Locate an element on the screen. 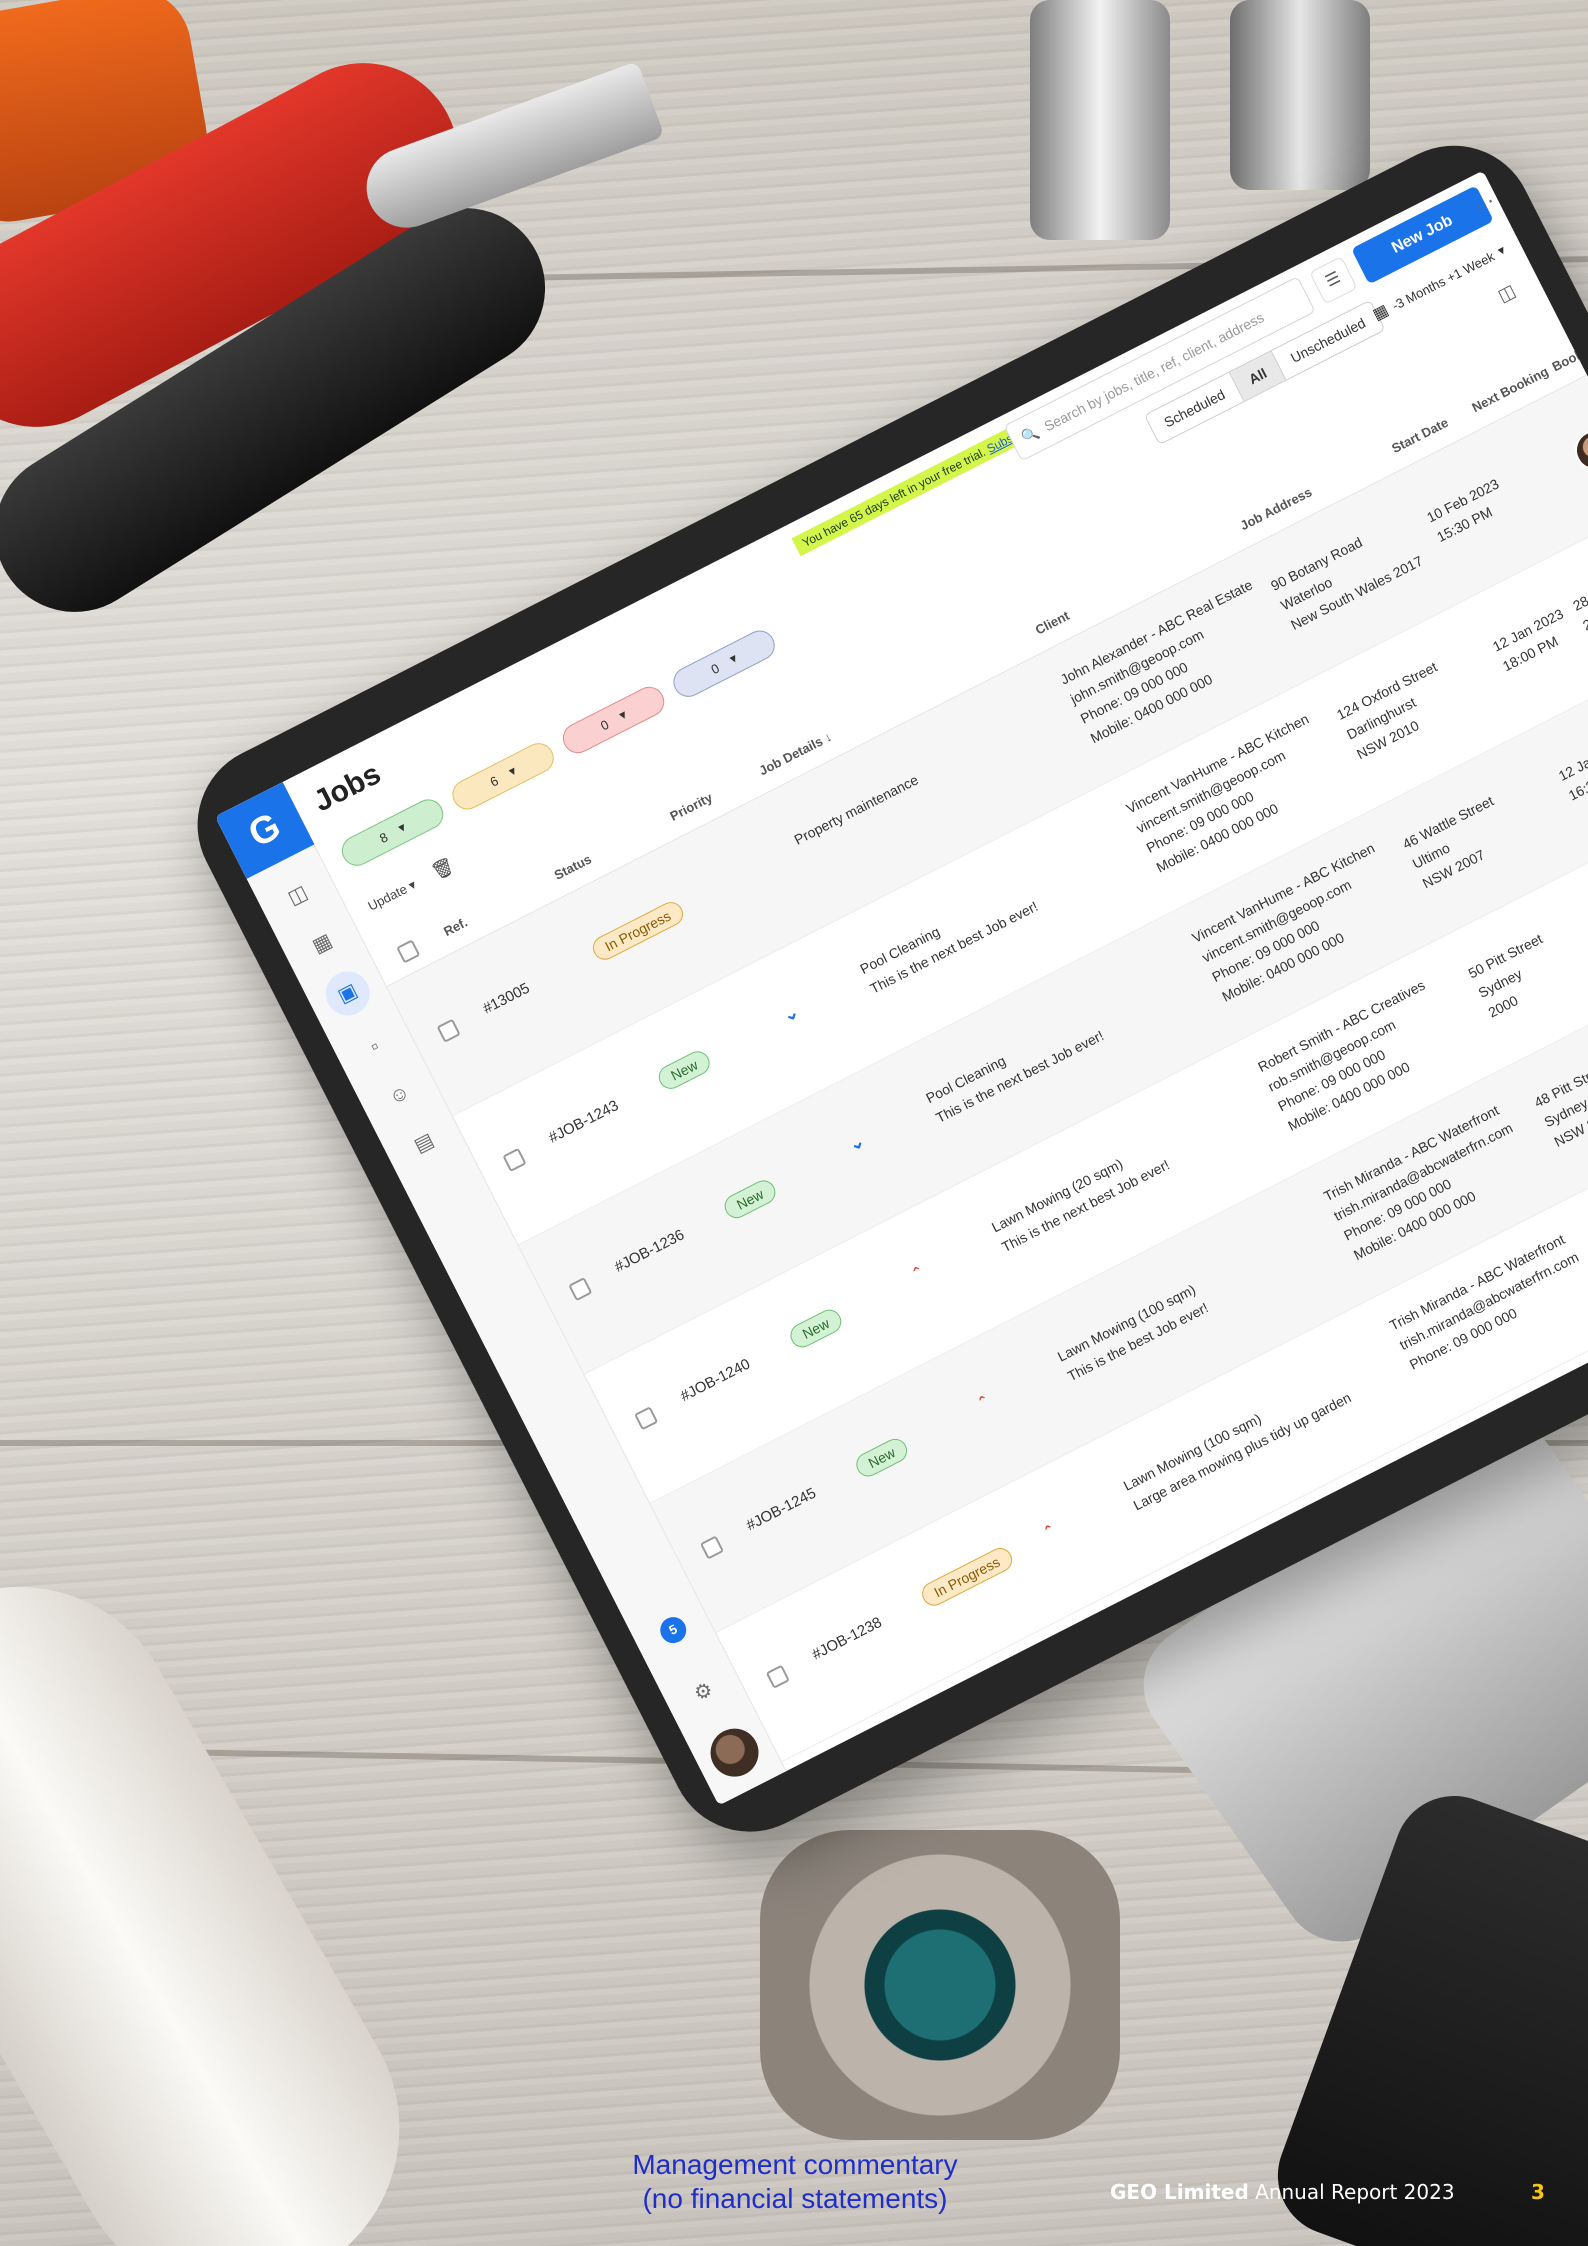  bookings-avatars: +2 is located at coordinates (1578, 436).